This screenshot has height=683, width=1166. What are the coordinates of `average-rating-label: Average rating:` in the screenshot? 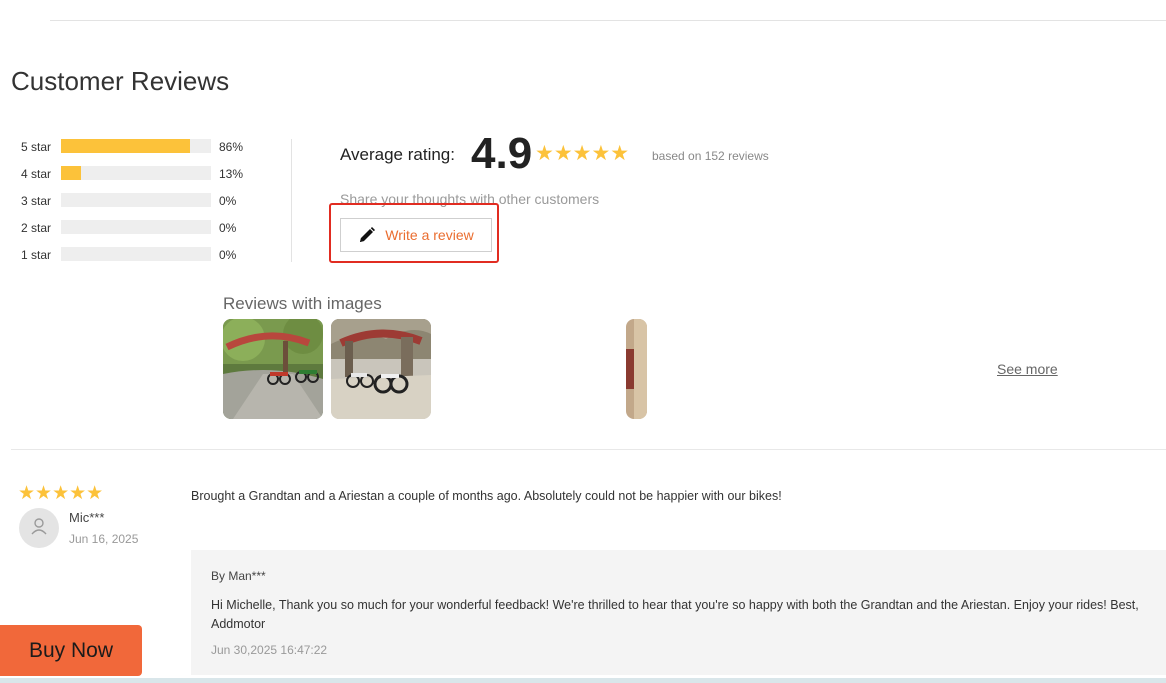 It's located at (397, 154).